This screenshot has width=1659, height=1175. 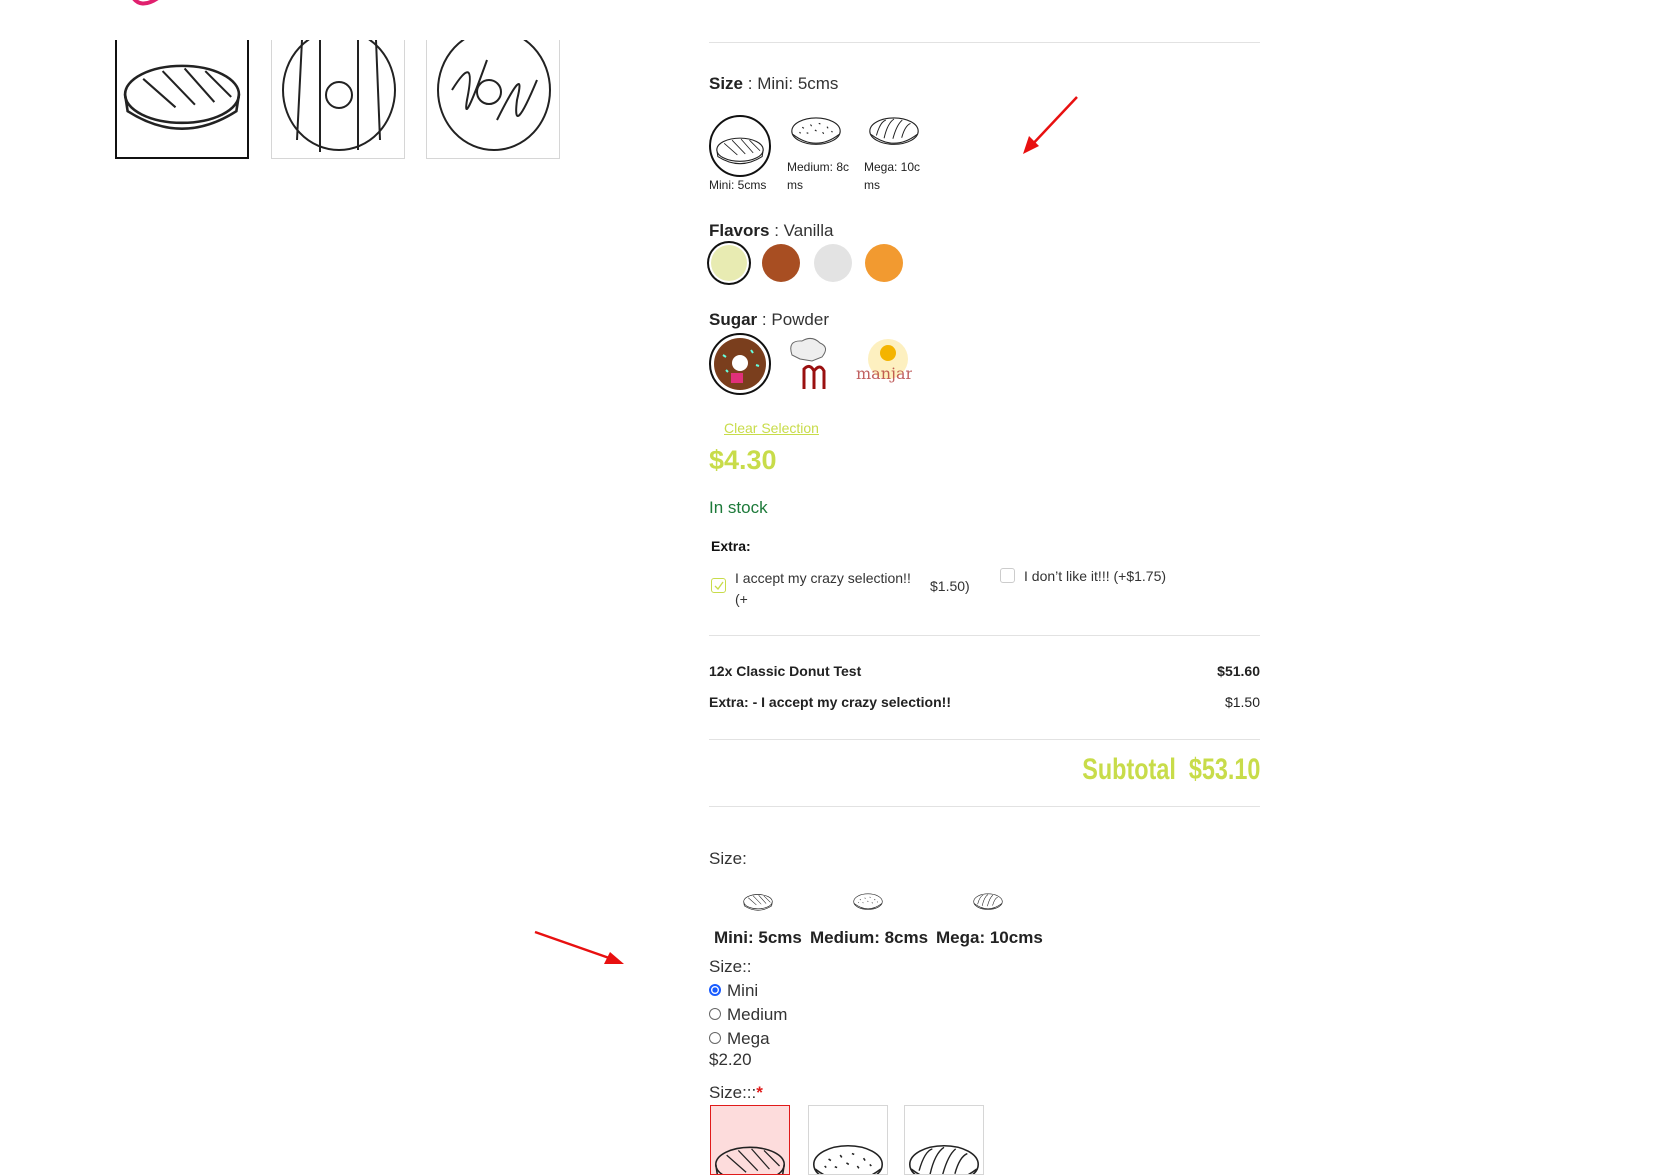 I want to click on logo-fragment, so click(x=145, y=3).